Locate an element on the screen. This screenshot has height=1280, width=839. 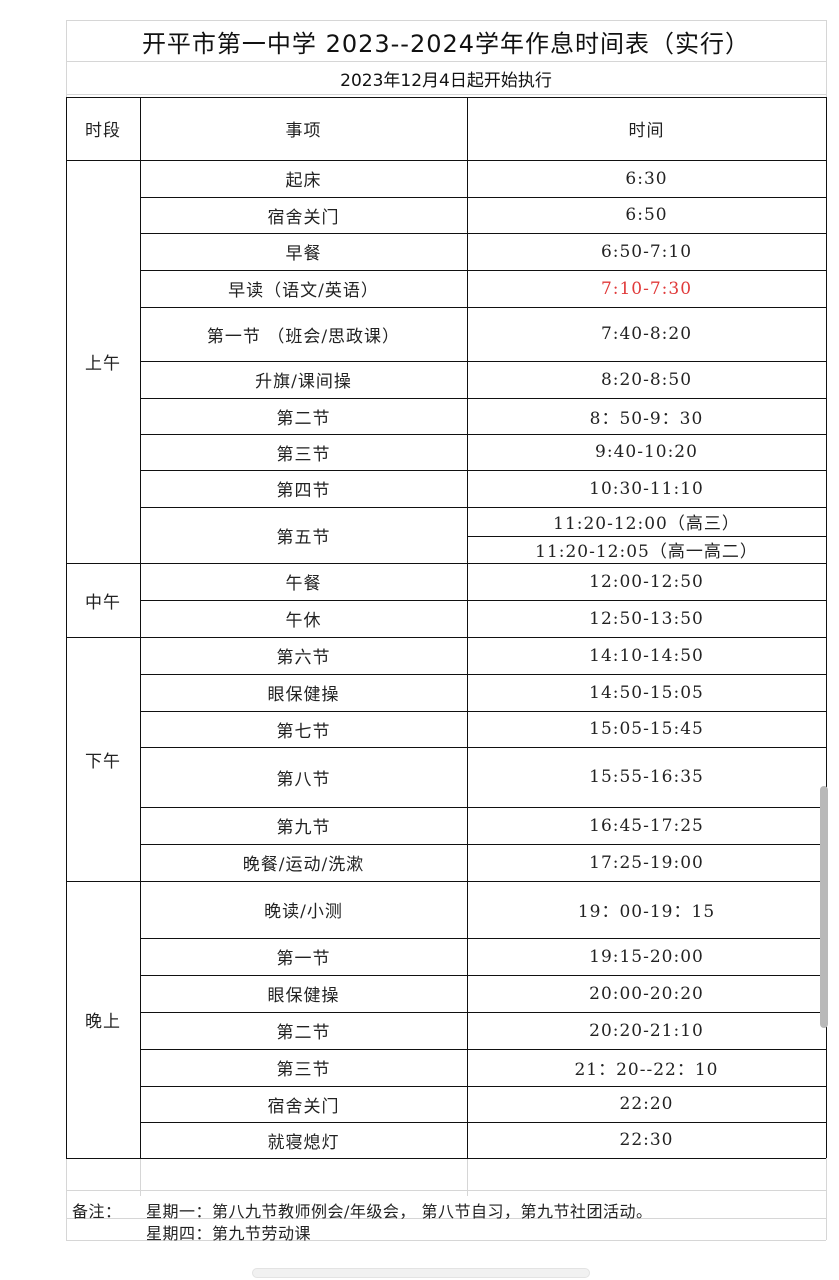
row-item: 起床 is located at coordinates (303, 181).